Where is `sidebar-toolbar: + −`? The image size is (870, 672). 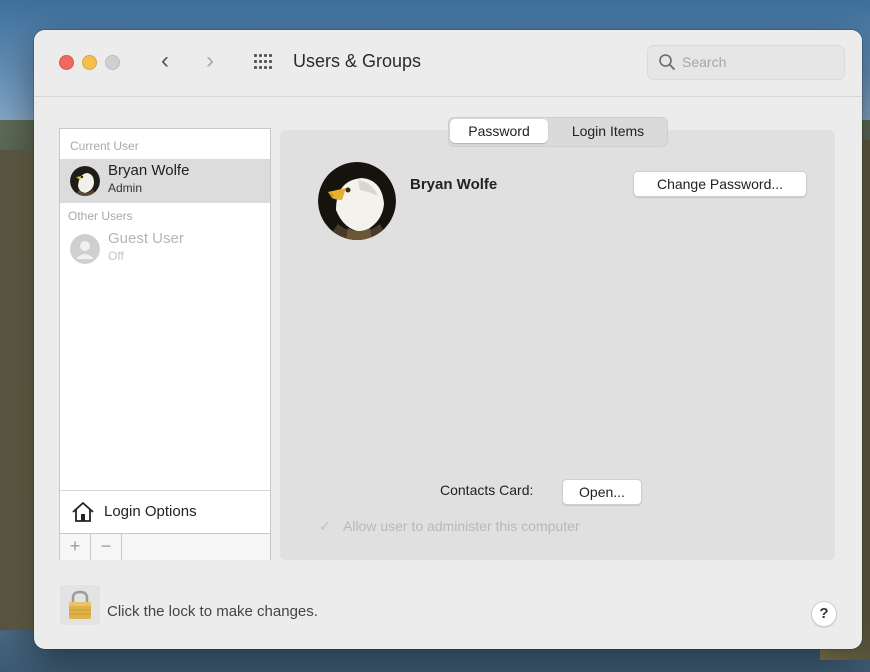
sidebar-toolbar: + − is located at coordinates (165, 546).